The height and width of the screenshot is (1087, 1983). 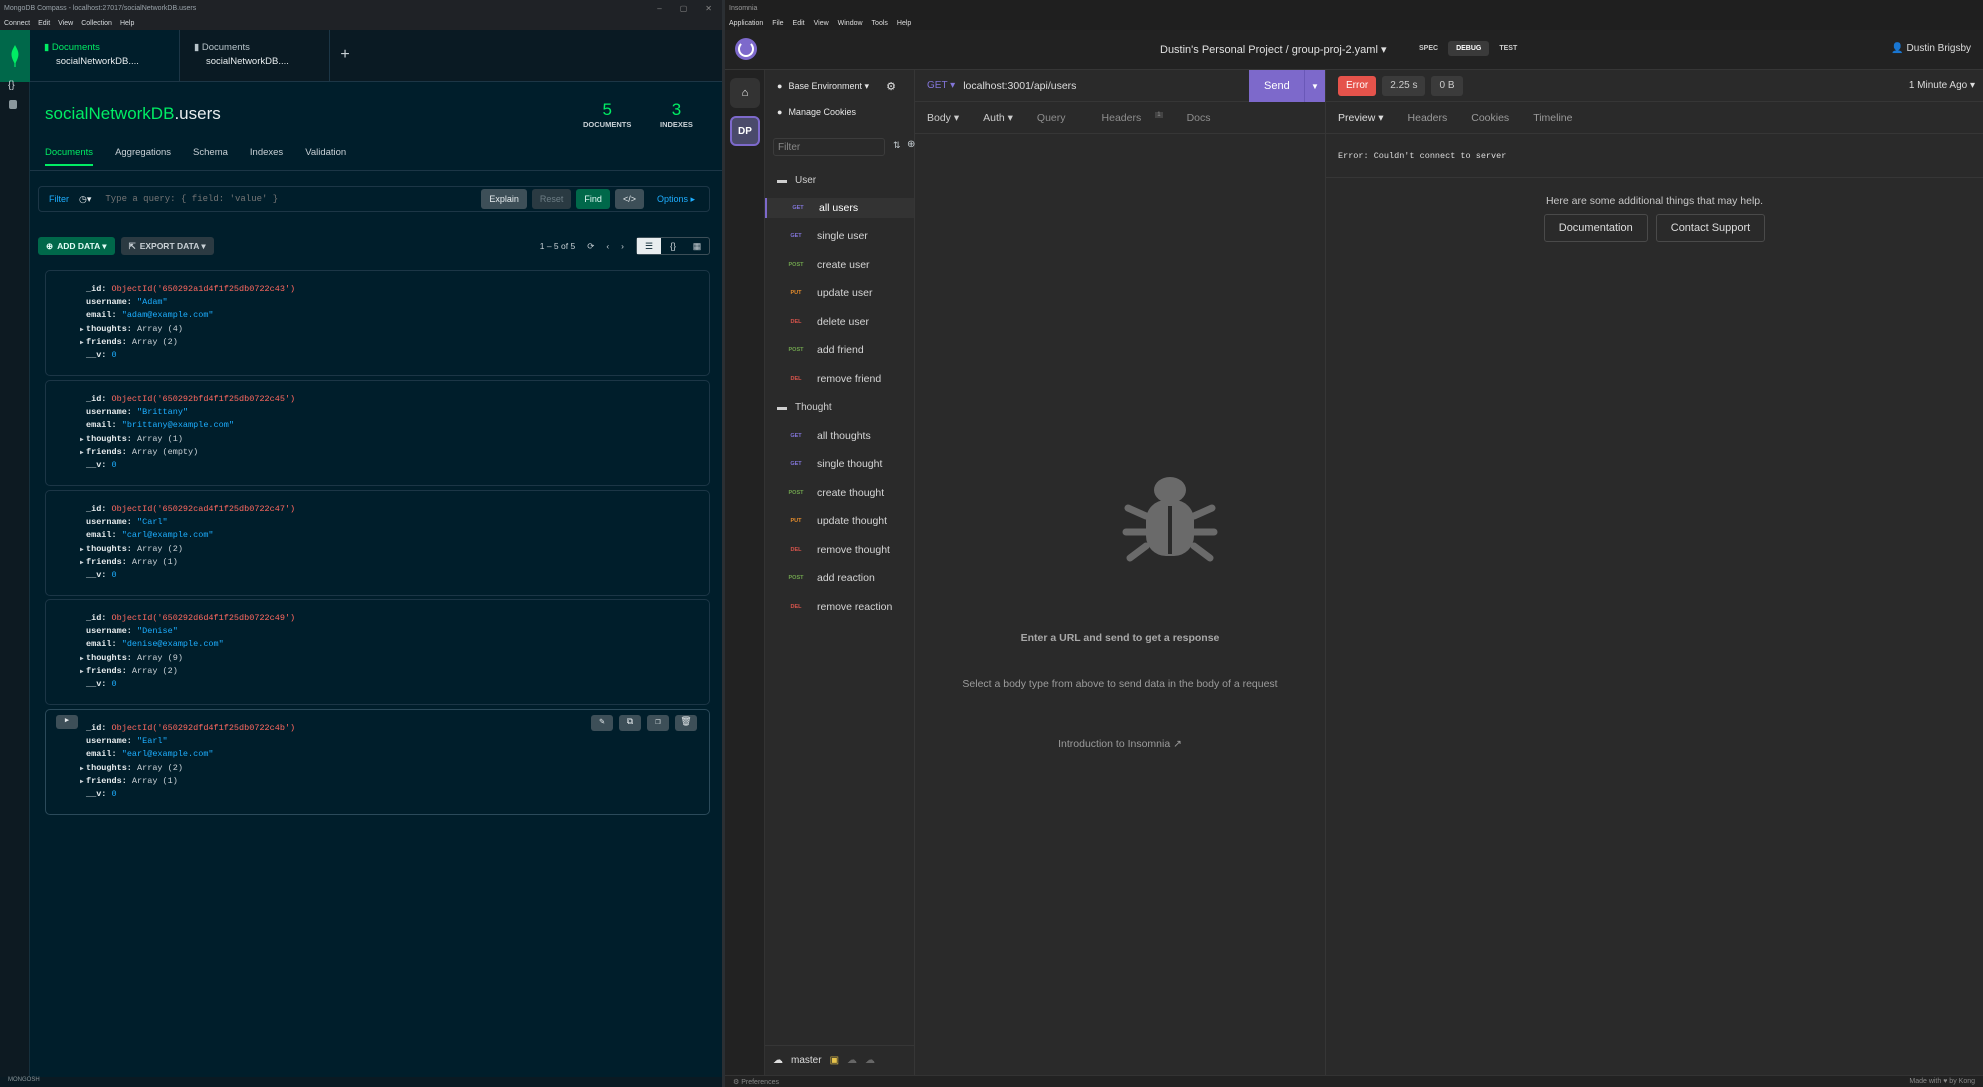 What do you see at coordinates (607, 246) in the screenshot?
I see `chevron-left-icon: ‹` at bounding box center [607, 246].